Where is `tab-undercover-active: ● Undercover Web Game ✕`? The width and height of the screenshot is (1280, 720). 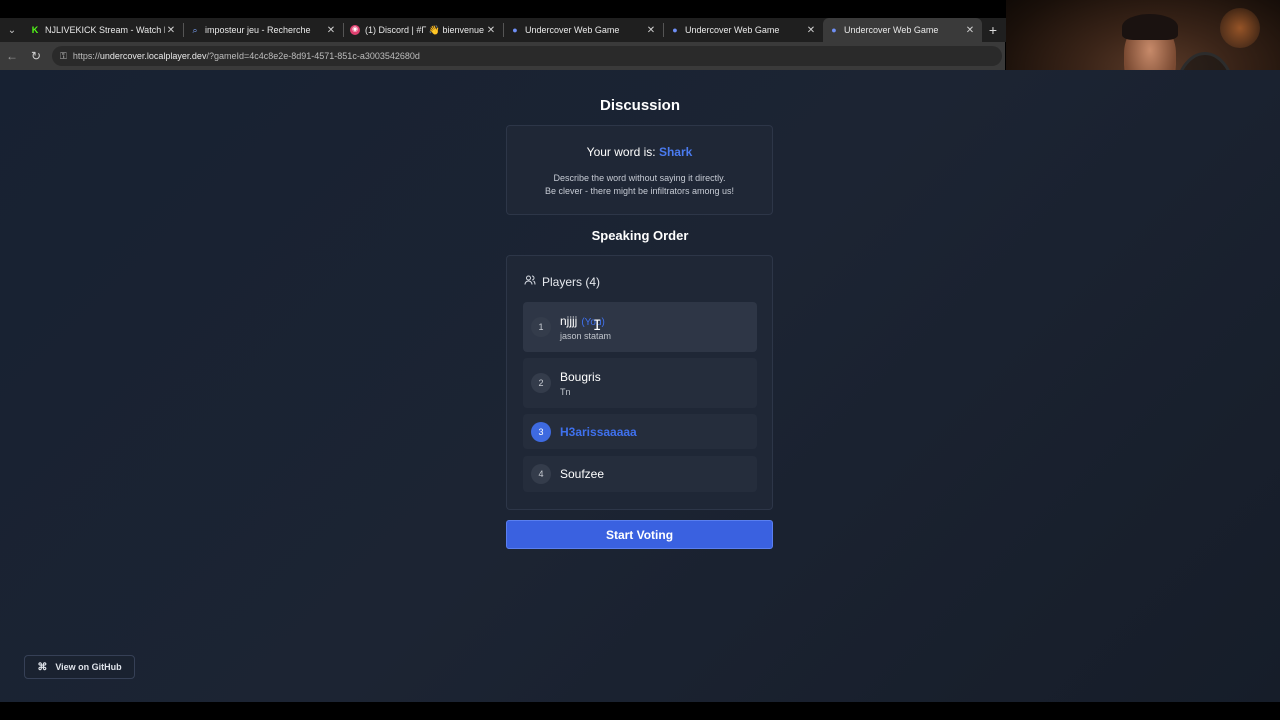
tab-undercover-active: ● Undercover Web Game ✕ is located at coordinates (902, 30).